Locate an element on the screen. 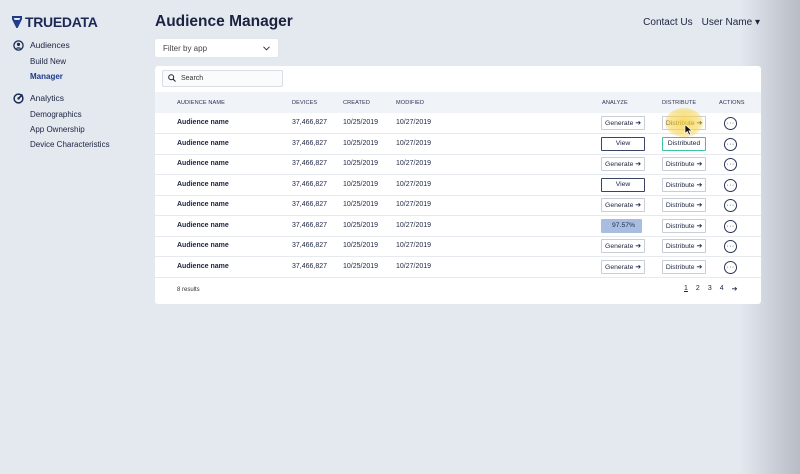 This screenshot has height=474, width=800. filter-by-app-dropdown: Filter by app is located at coordinates (216, 48).